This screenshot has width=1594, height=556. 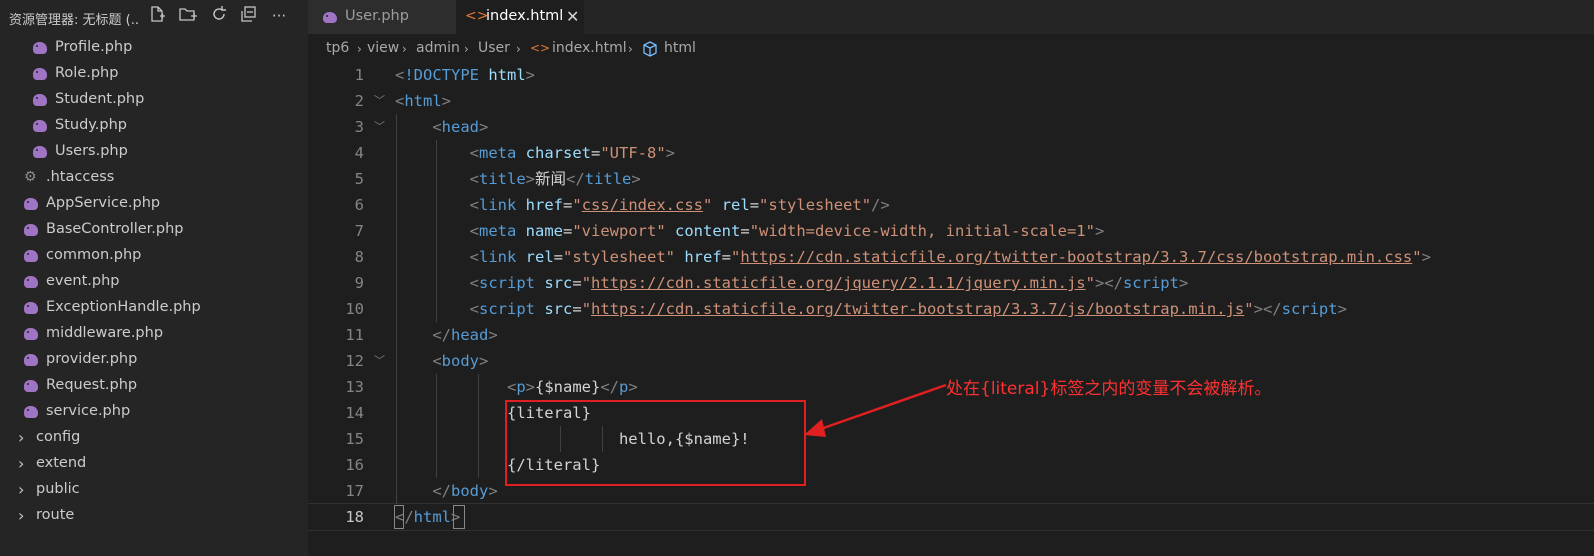 What do you see at coordinates (105, 333) in the screenshot?
I see `file-label: middleware.php` at bounding box center [105, 333].